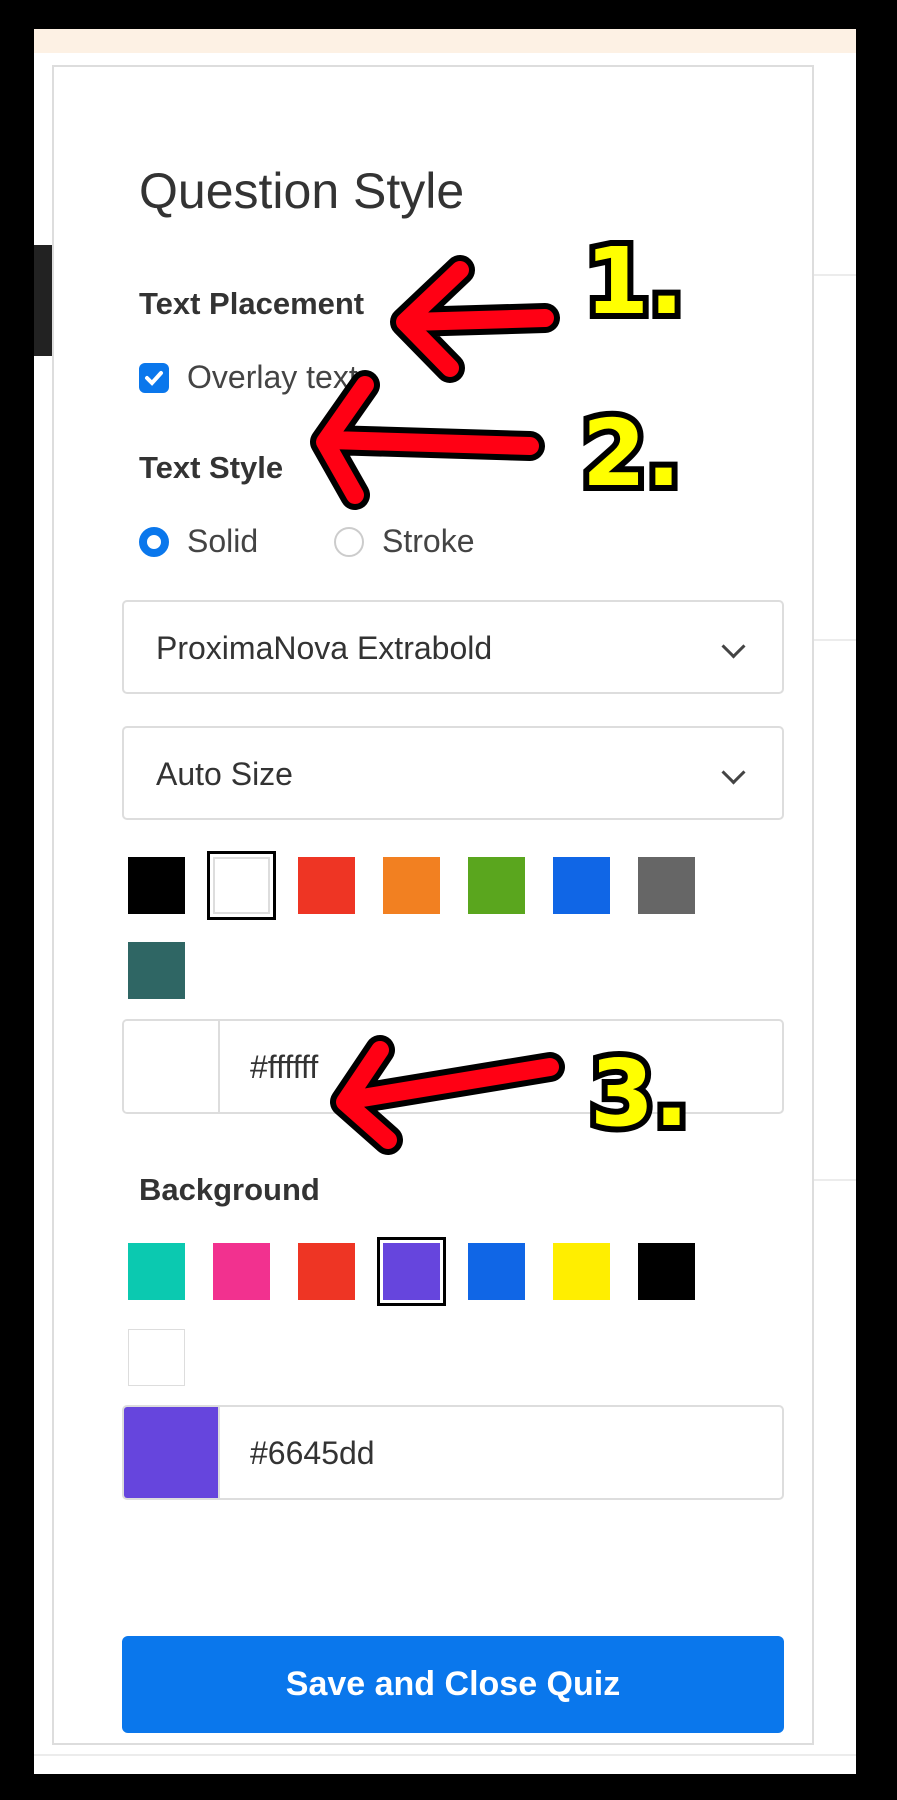 The width and height of the screenshot is (897, 1800). I want to click on arrow-2-icon, so click(427, 440).